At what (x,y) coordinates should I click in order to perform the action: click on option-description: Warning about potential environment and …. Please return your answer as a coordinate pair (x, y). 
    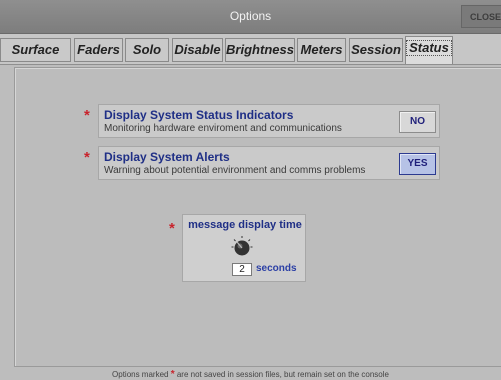
    Looking at the image, I should click on (235, 170).